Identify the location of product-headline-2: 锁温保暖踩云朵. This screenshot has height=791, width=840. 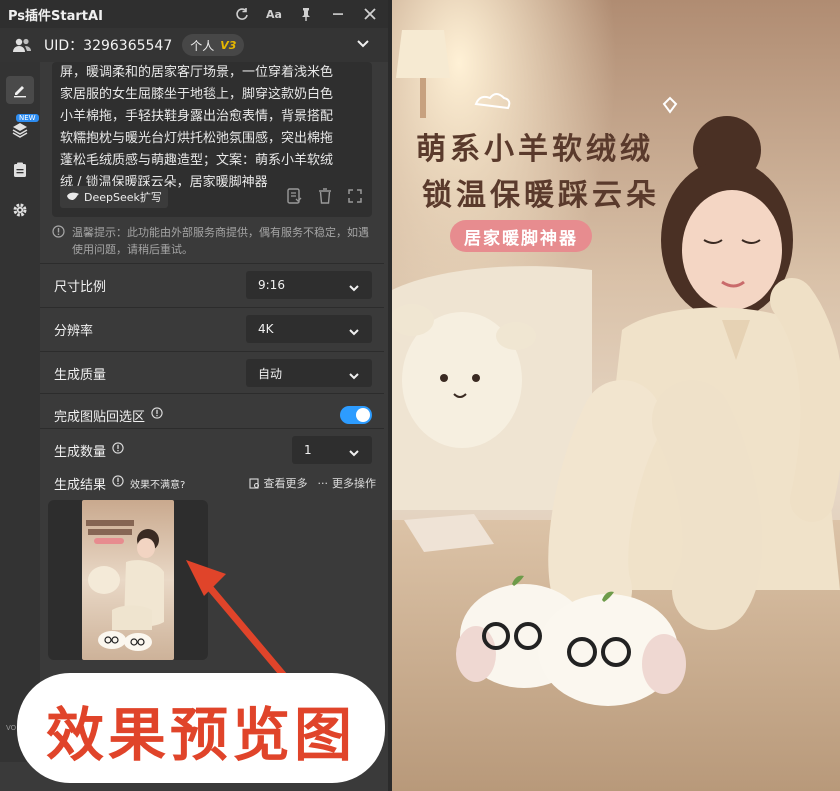
(541, 195).